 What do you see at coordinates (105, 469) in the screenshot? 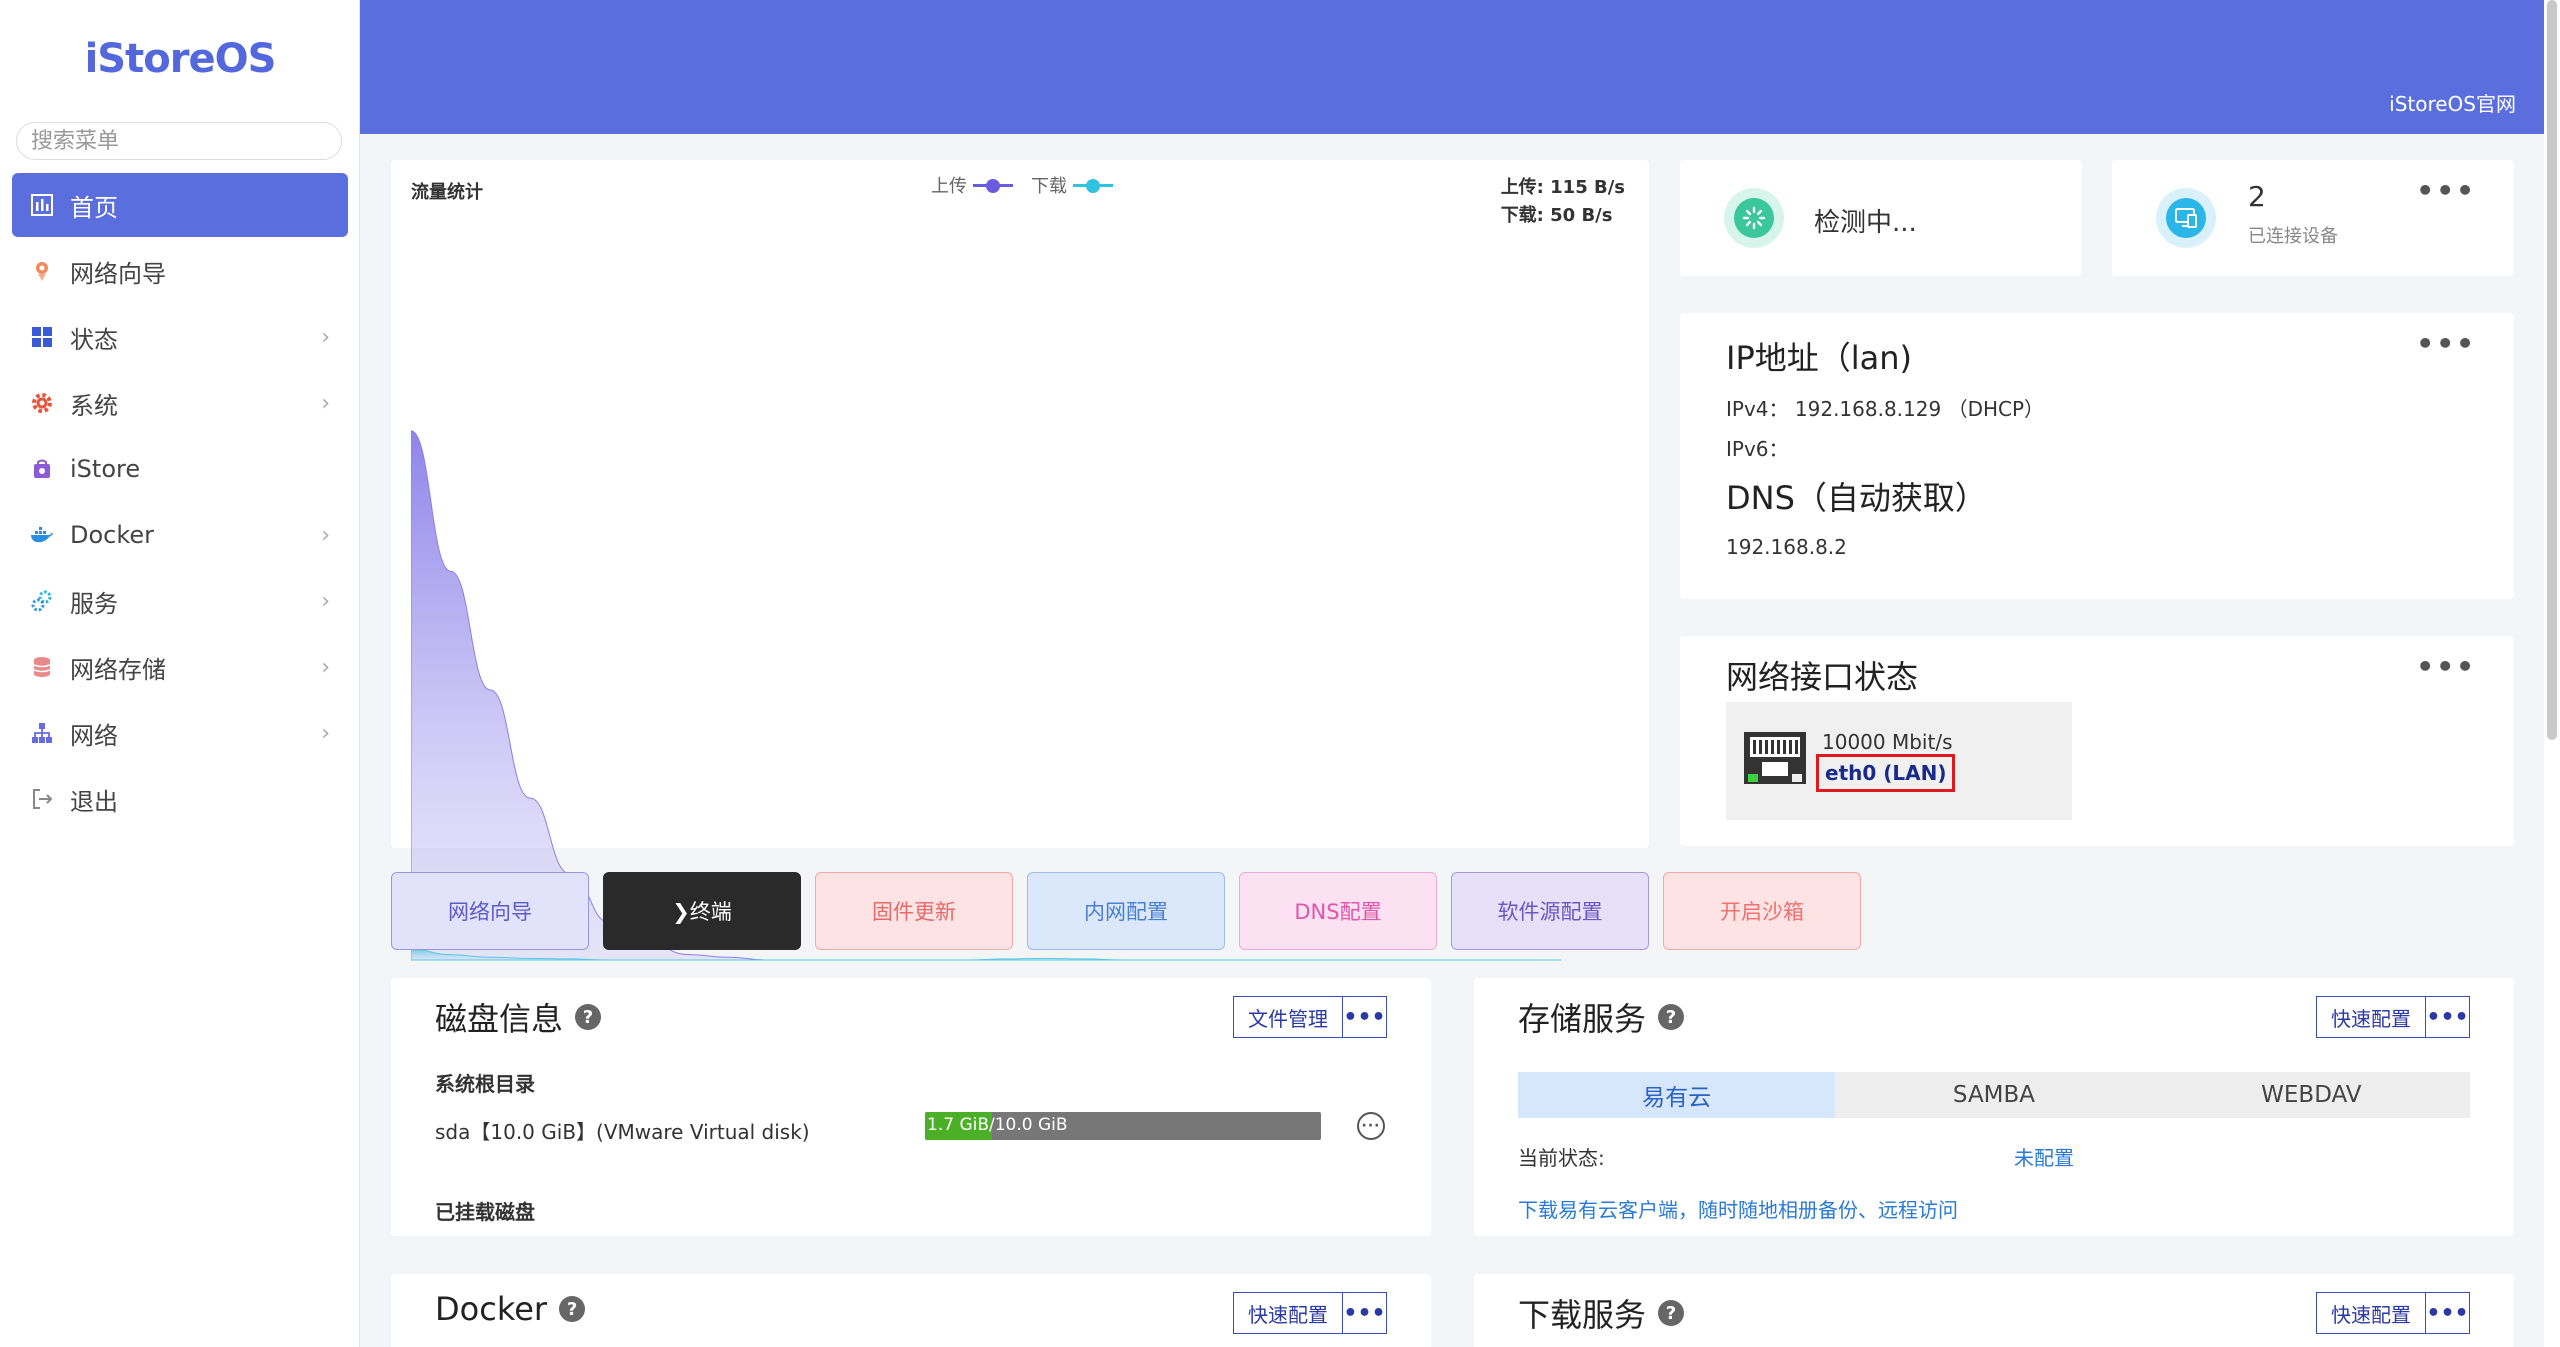
I see `sidebar-item-label: iStore` at bounding box center [105, 469].